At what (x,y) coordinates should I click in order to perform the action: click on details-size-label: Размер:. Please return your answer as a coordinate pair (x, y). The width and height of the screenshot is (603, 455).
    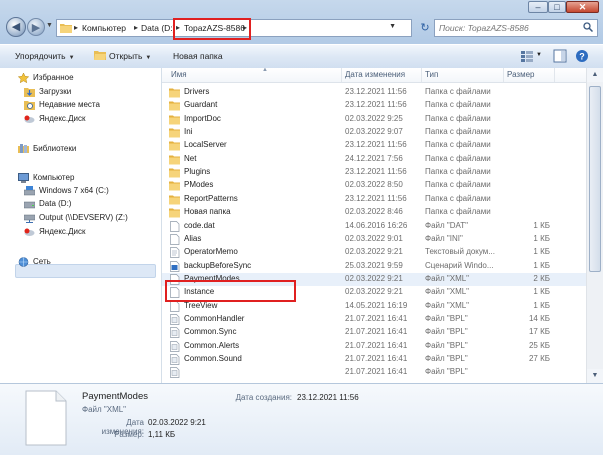
    Looking at the image, I should click on (129, 434).